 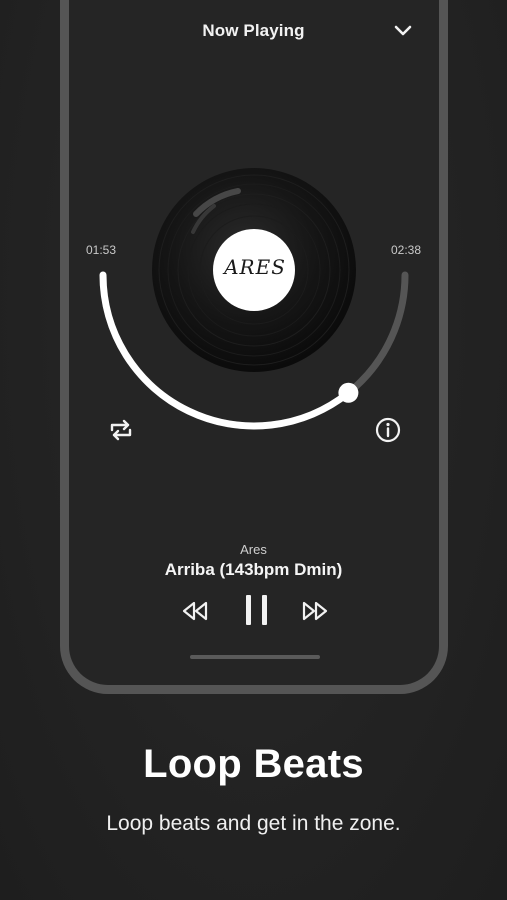 What do you see at coordinates (253, 549) in the screenshot?
I see `artist-name: Ares` at bounding box center [253, 549].